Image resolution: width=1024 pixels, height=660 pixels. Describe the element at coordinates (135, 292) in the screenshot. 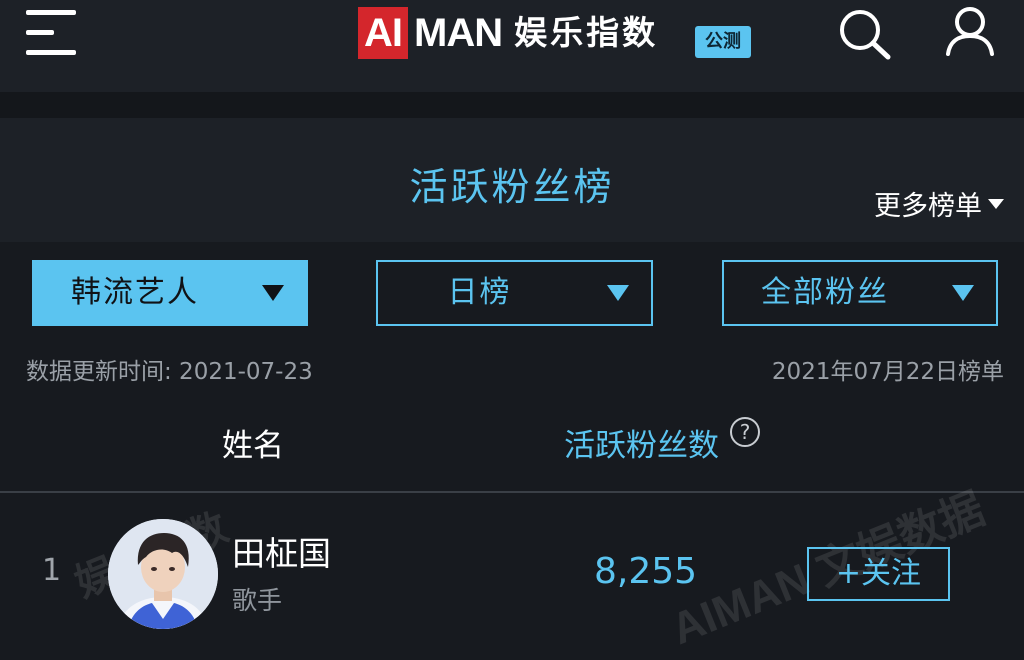

I see `filter-category-label: 韩流艺人` at that location.